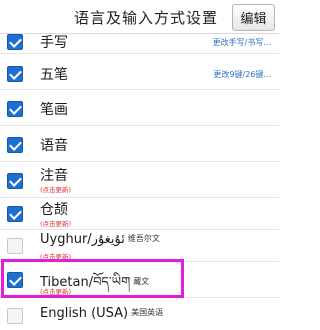 The height and width of the screenshot is (330, 320). What do you see at coordinates (15, 214) in the screenshot?
I see `checkbox-cangjie` at bounding box center [15, 214].